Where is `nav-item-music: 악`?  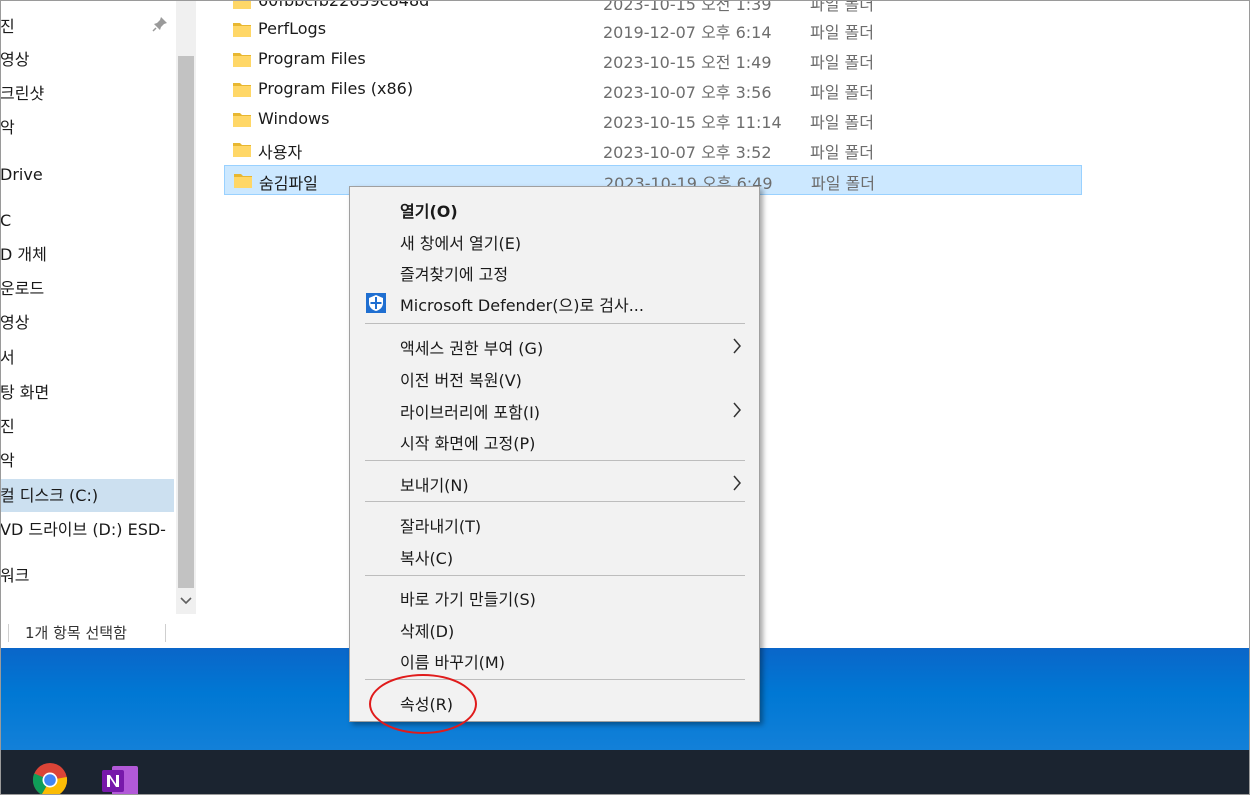 nav-item-music: 악 is located at coordinates (87, 127).